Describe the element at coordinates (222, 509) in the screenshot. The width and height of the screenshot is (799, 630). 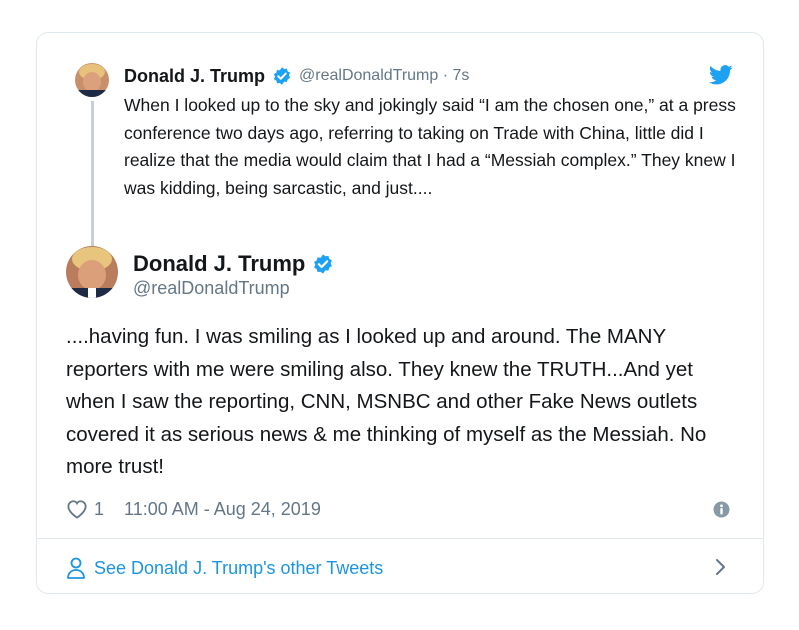
I see `tweet-timestamp: 11:00 AM - Aug 24, 2019` at that location.